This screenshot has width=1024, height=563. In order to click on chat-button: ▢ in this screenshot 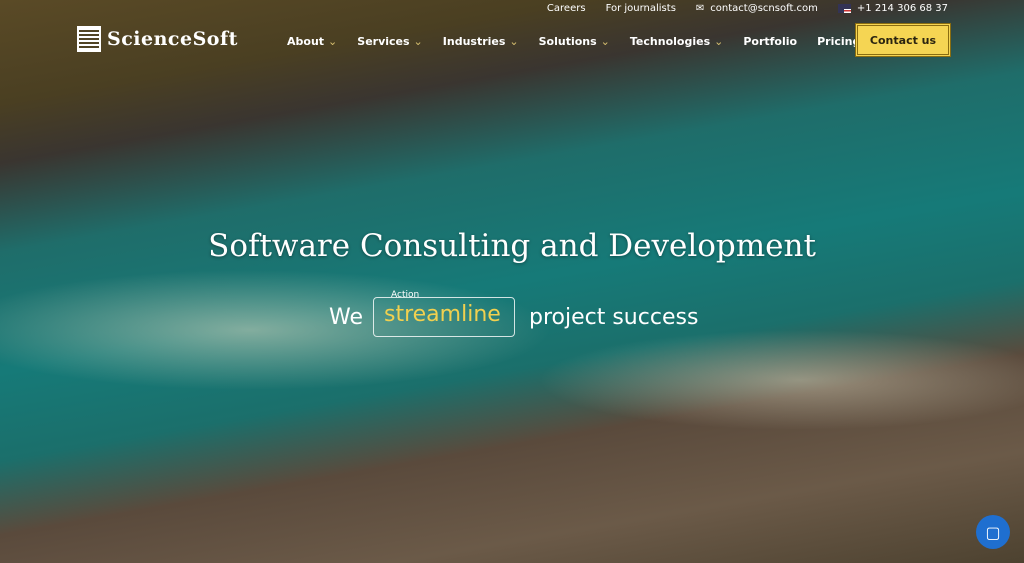, I will do `click(993, 532)`.